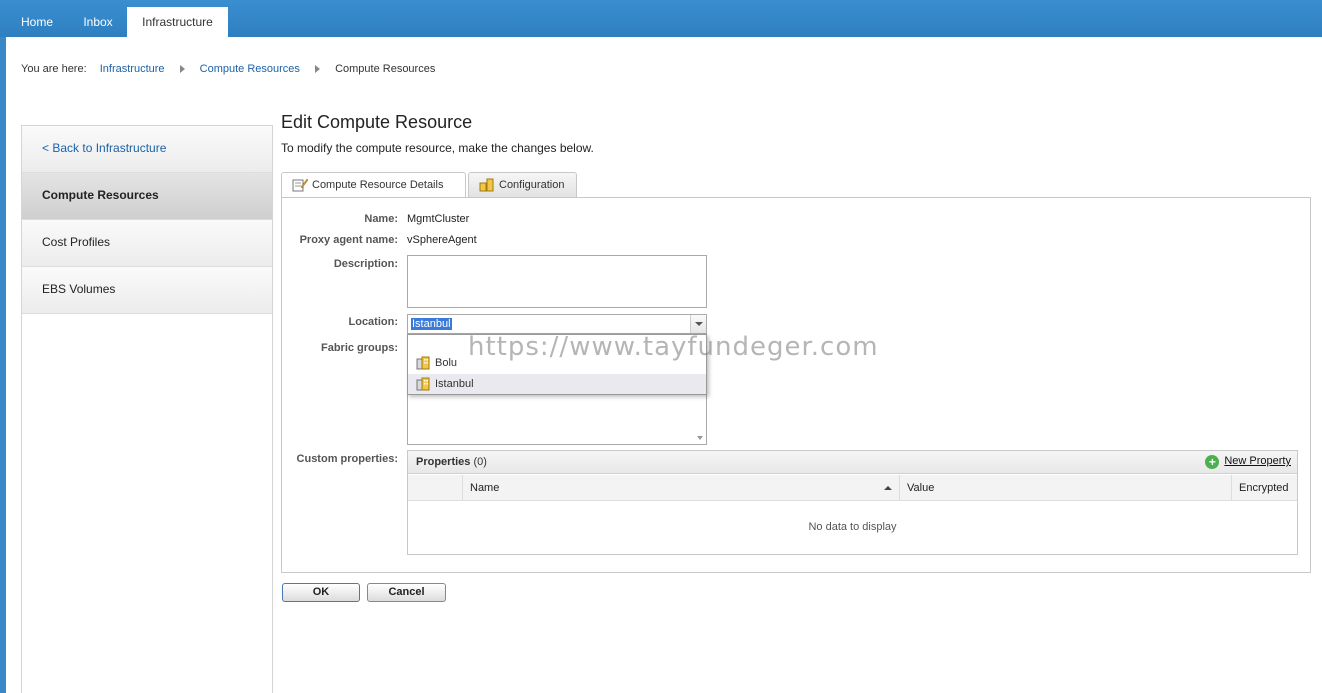  What do you see at coordinates (1212, 462) in the screenshot?
I see `add-circle-icon: +` at bounding box center [1212, 462].